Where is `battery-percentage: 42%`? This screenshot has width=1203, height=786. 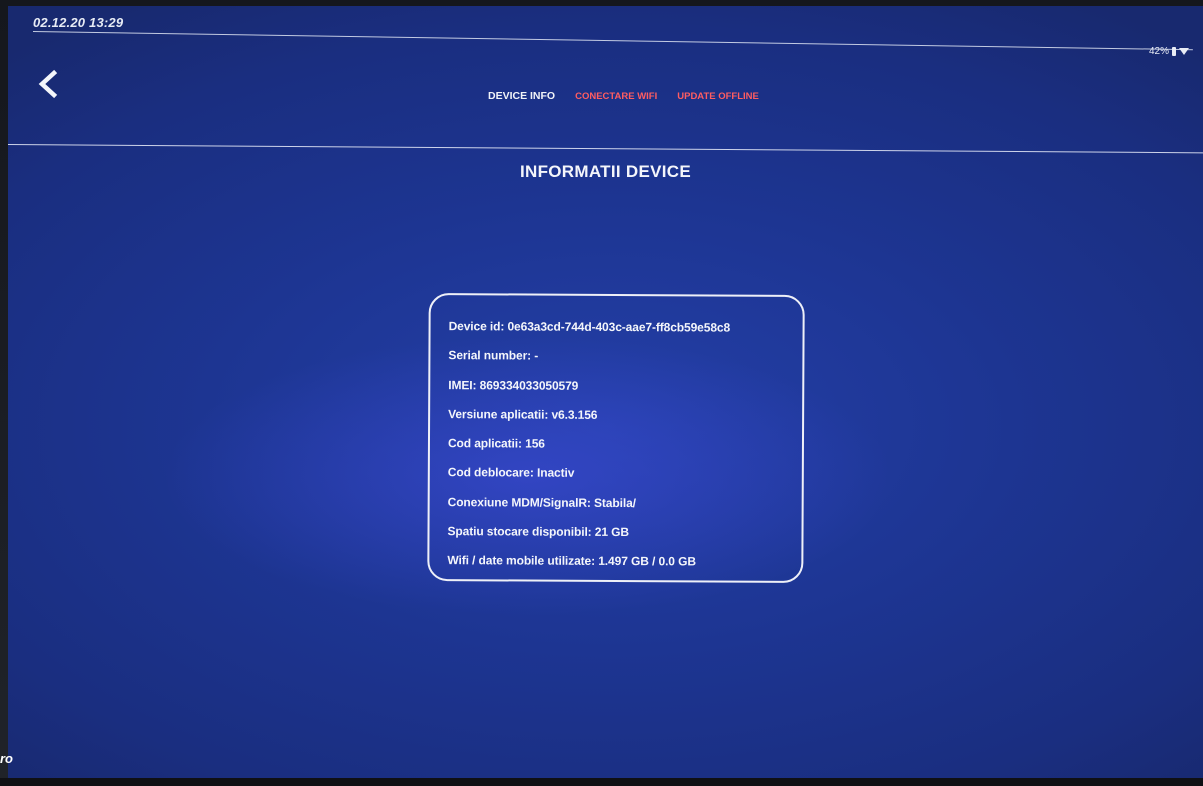 battery-percentage: 42% is located at coordinates (1158, 51).